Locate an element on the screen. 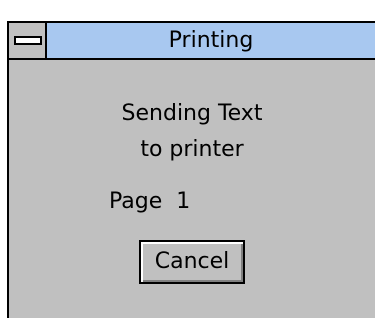  cancel-button: Cancel is located at coordinates (192, 262).